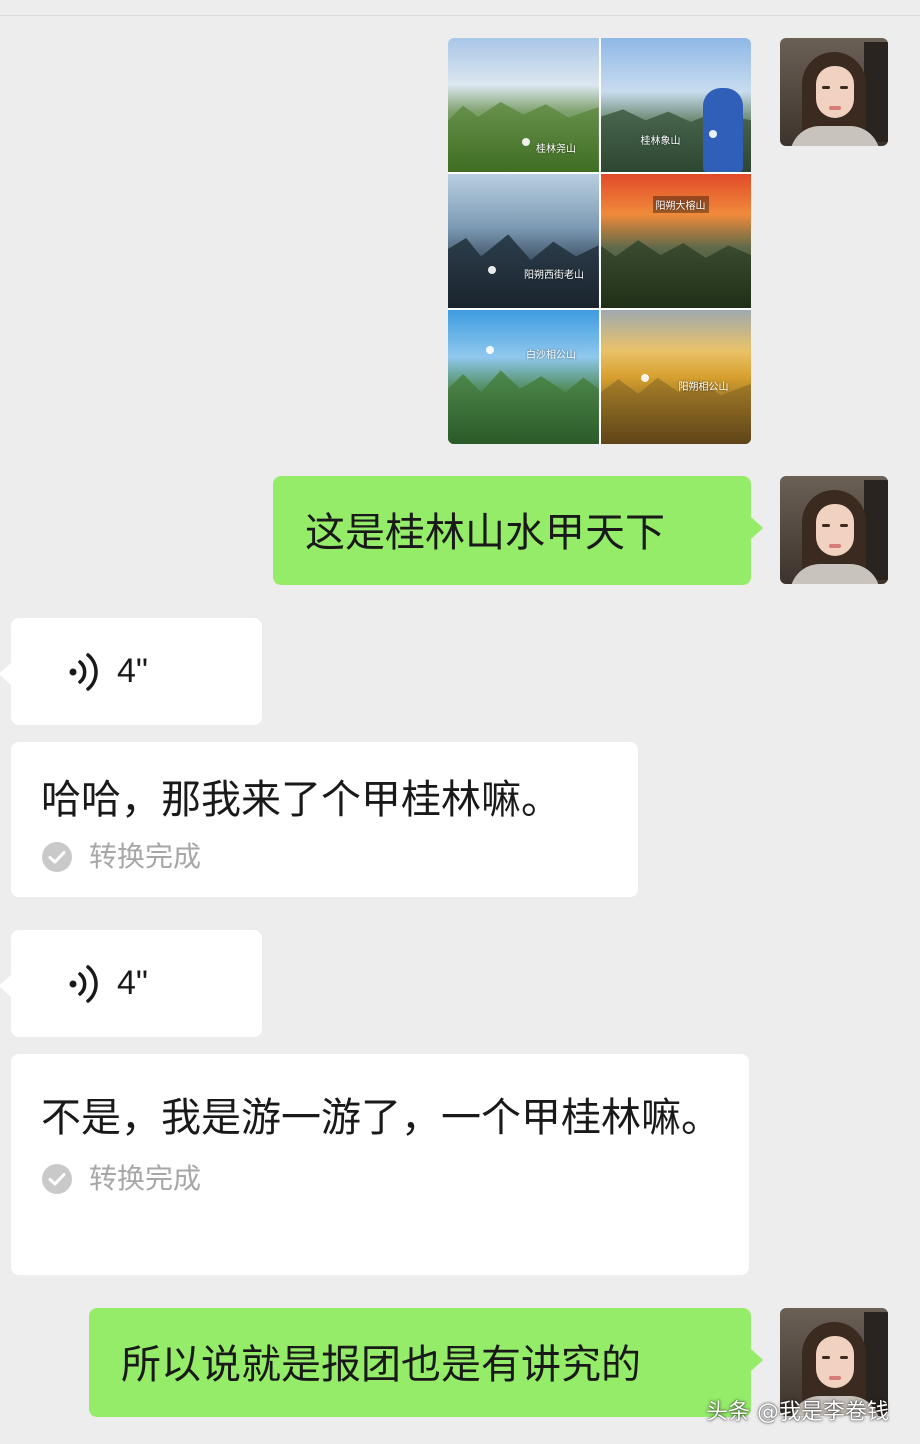 The image size is (920, 1444). I want to click on photo-tile-label: 桂林尧山, so click(556, 149).